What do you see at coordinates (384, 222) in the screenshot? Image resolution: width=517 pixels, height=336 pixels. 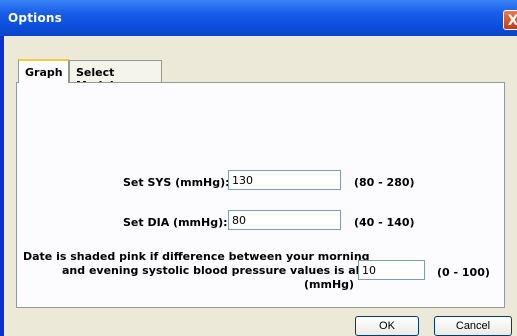 I see `dia-range: (40 - 140)` at bounding box center [384, 222].